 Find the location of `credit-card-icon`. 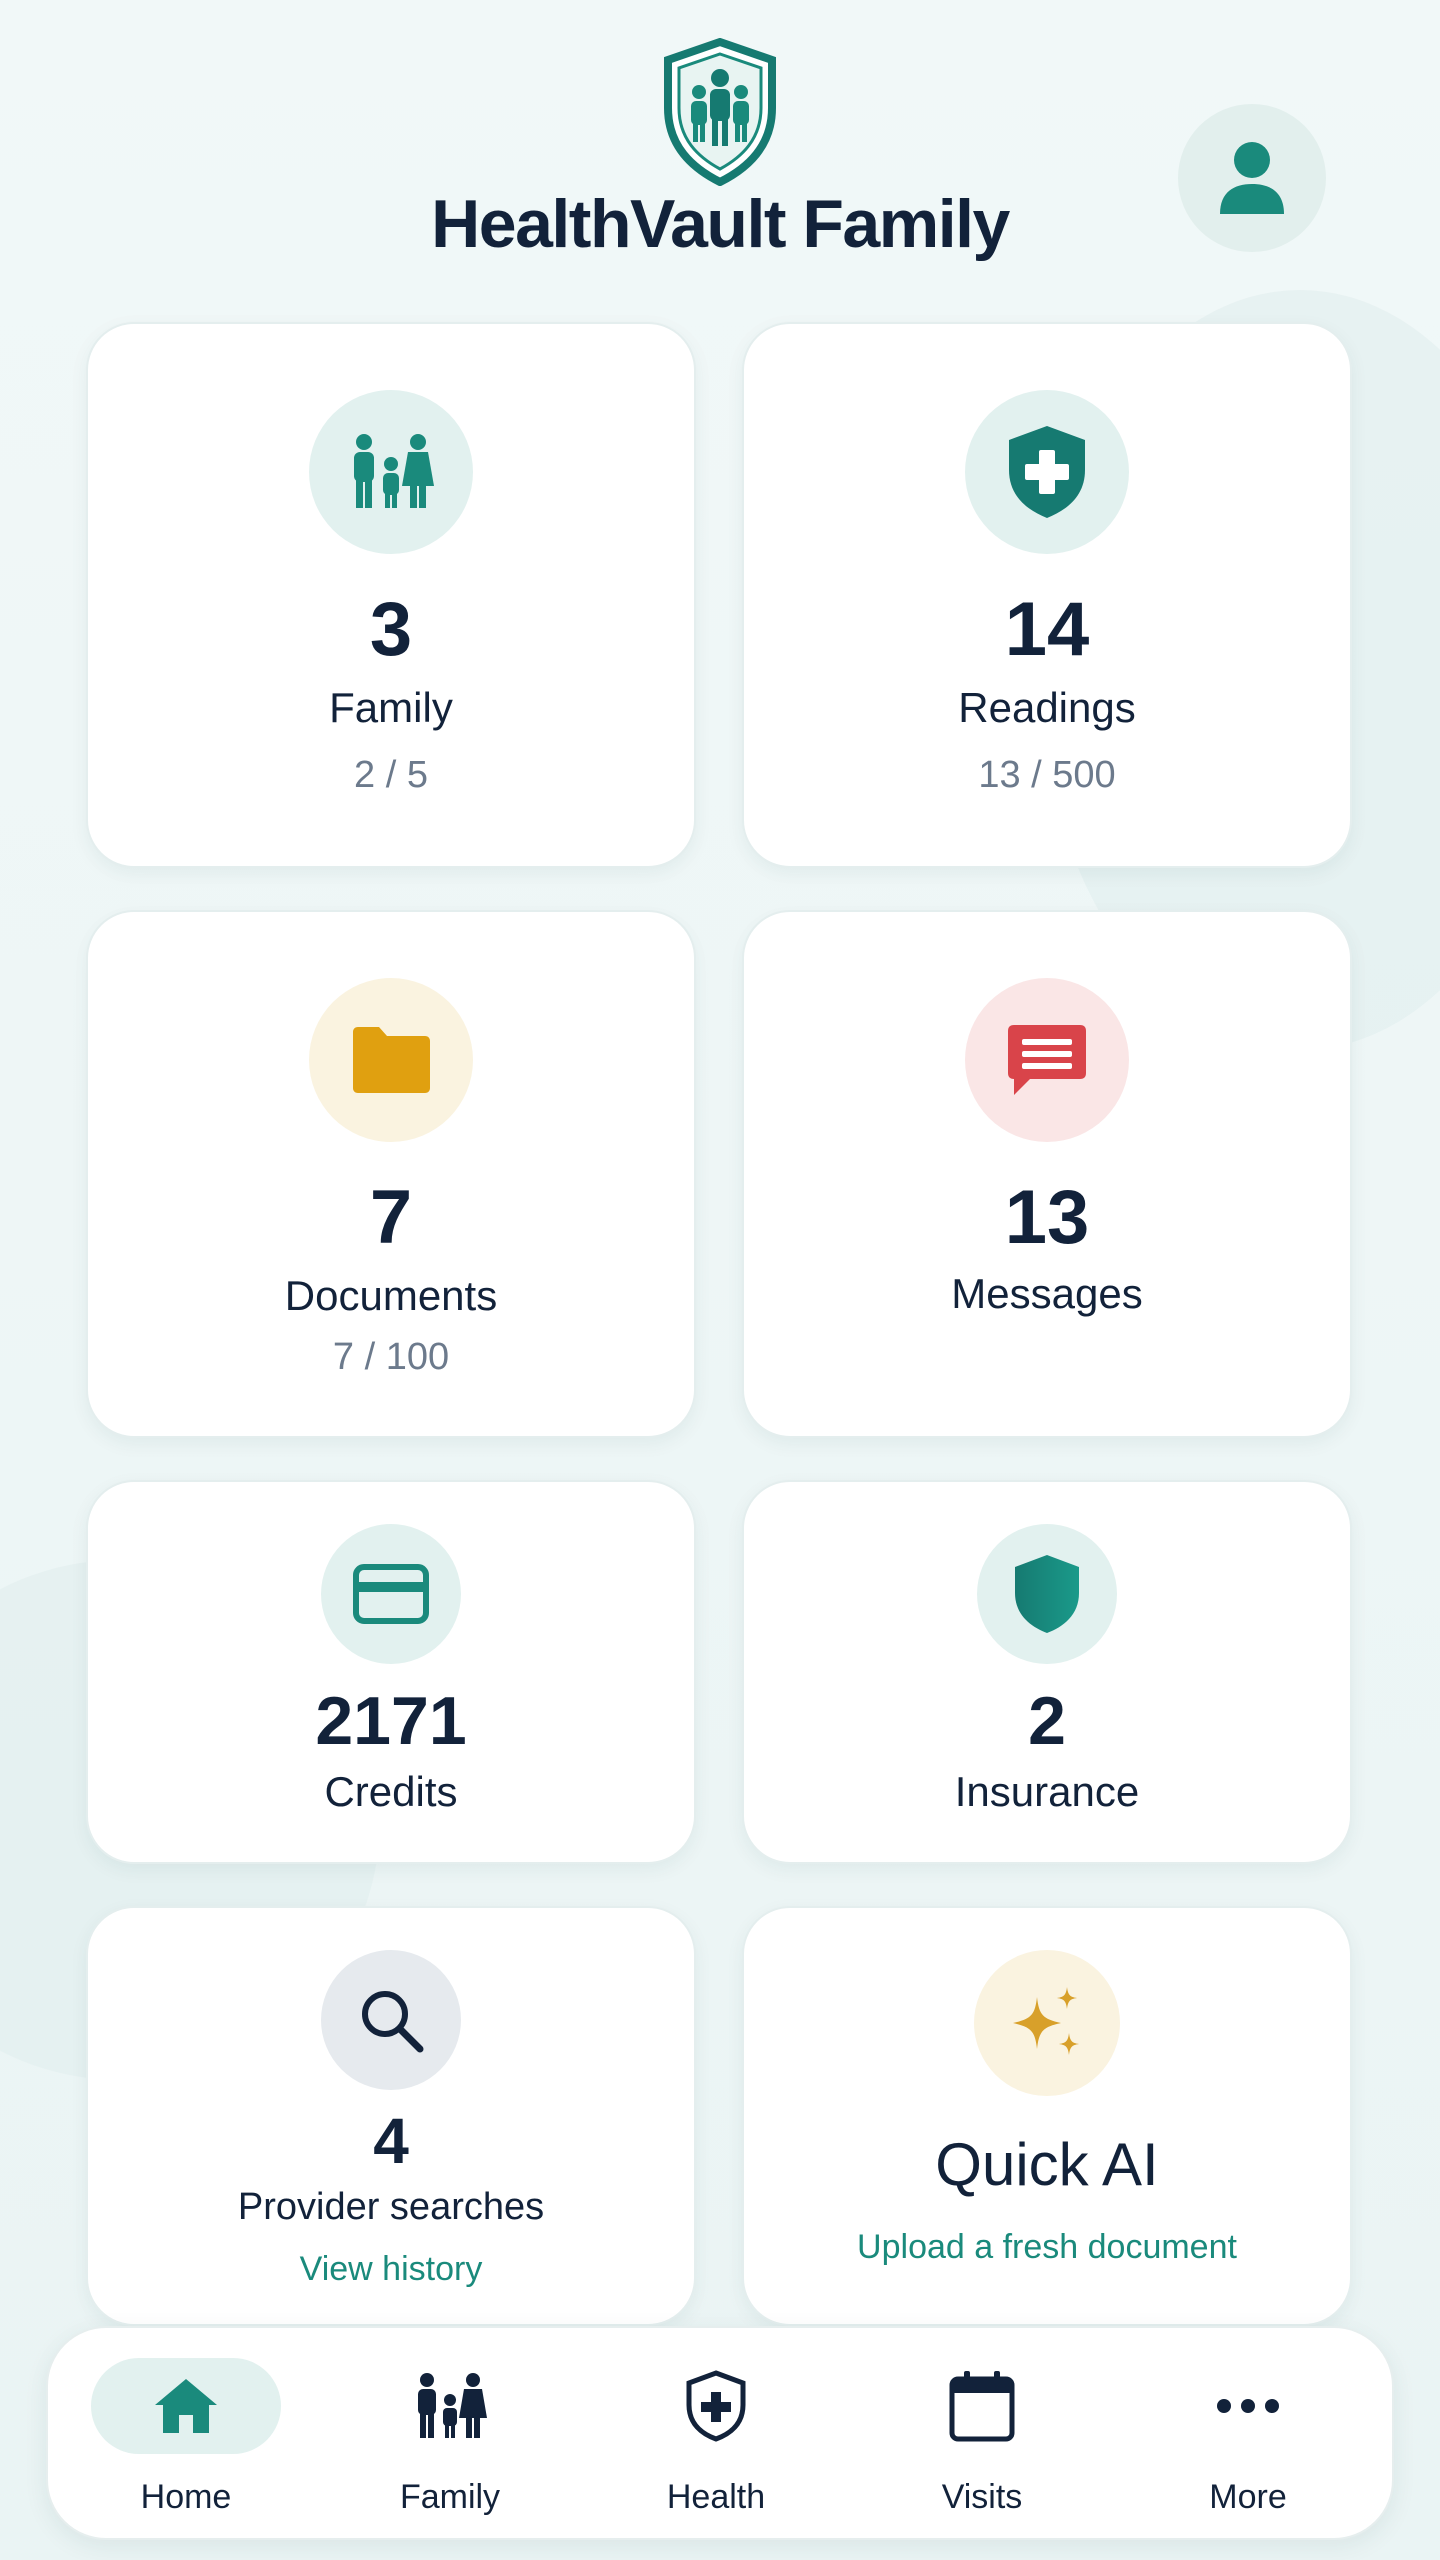

credit-card-icon is located at coordinates (391, 1594).